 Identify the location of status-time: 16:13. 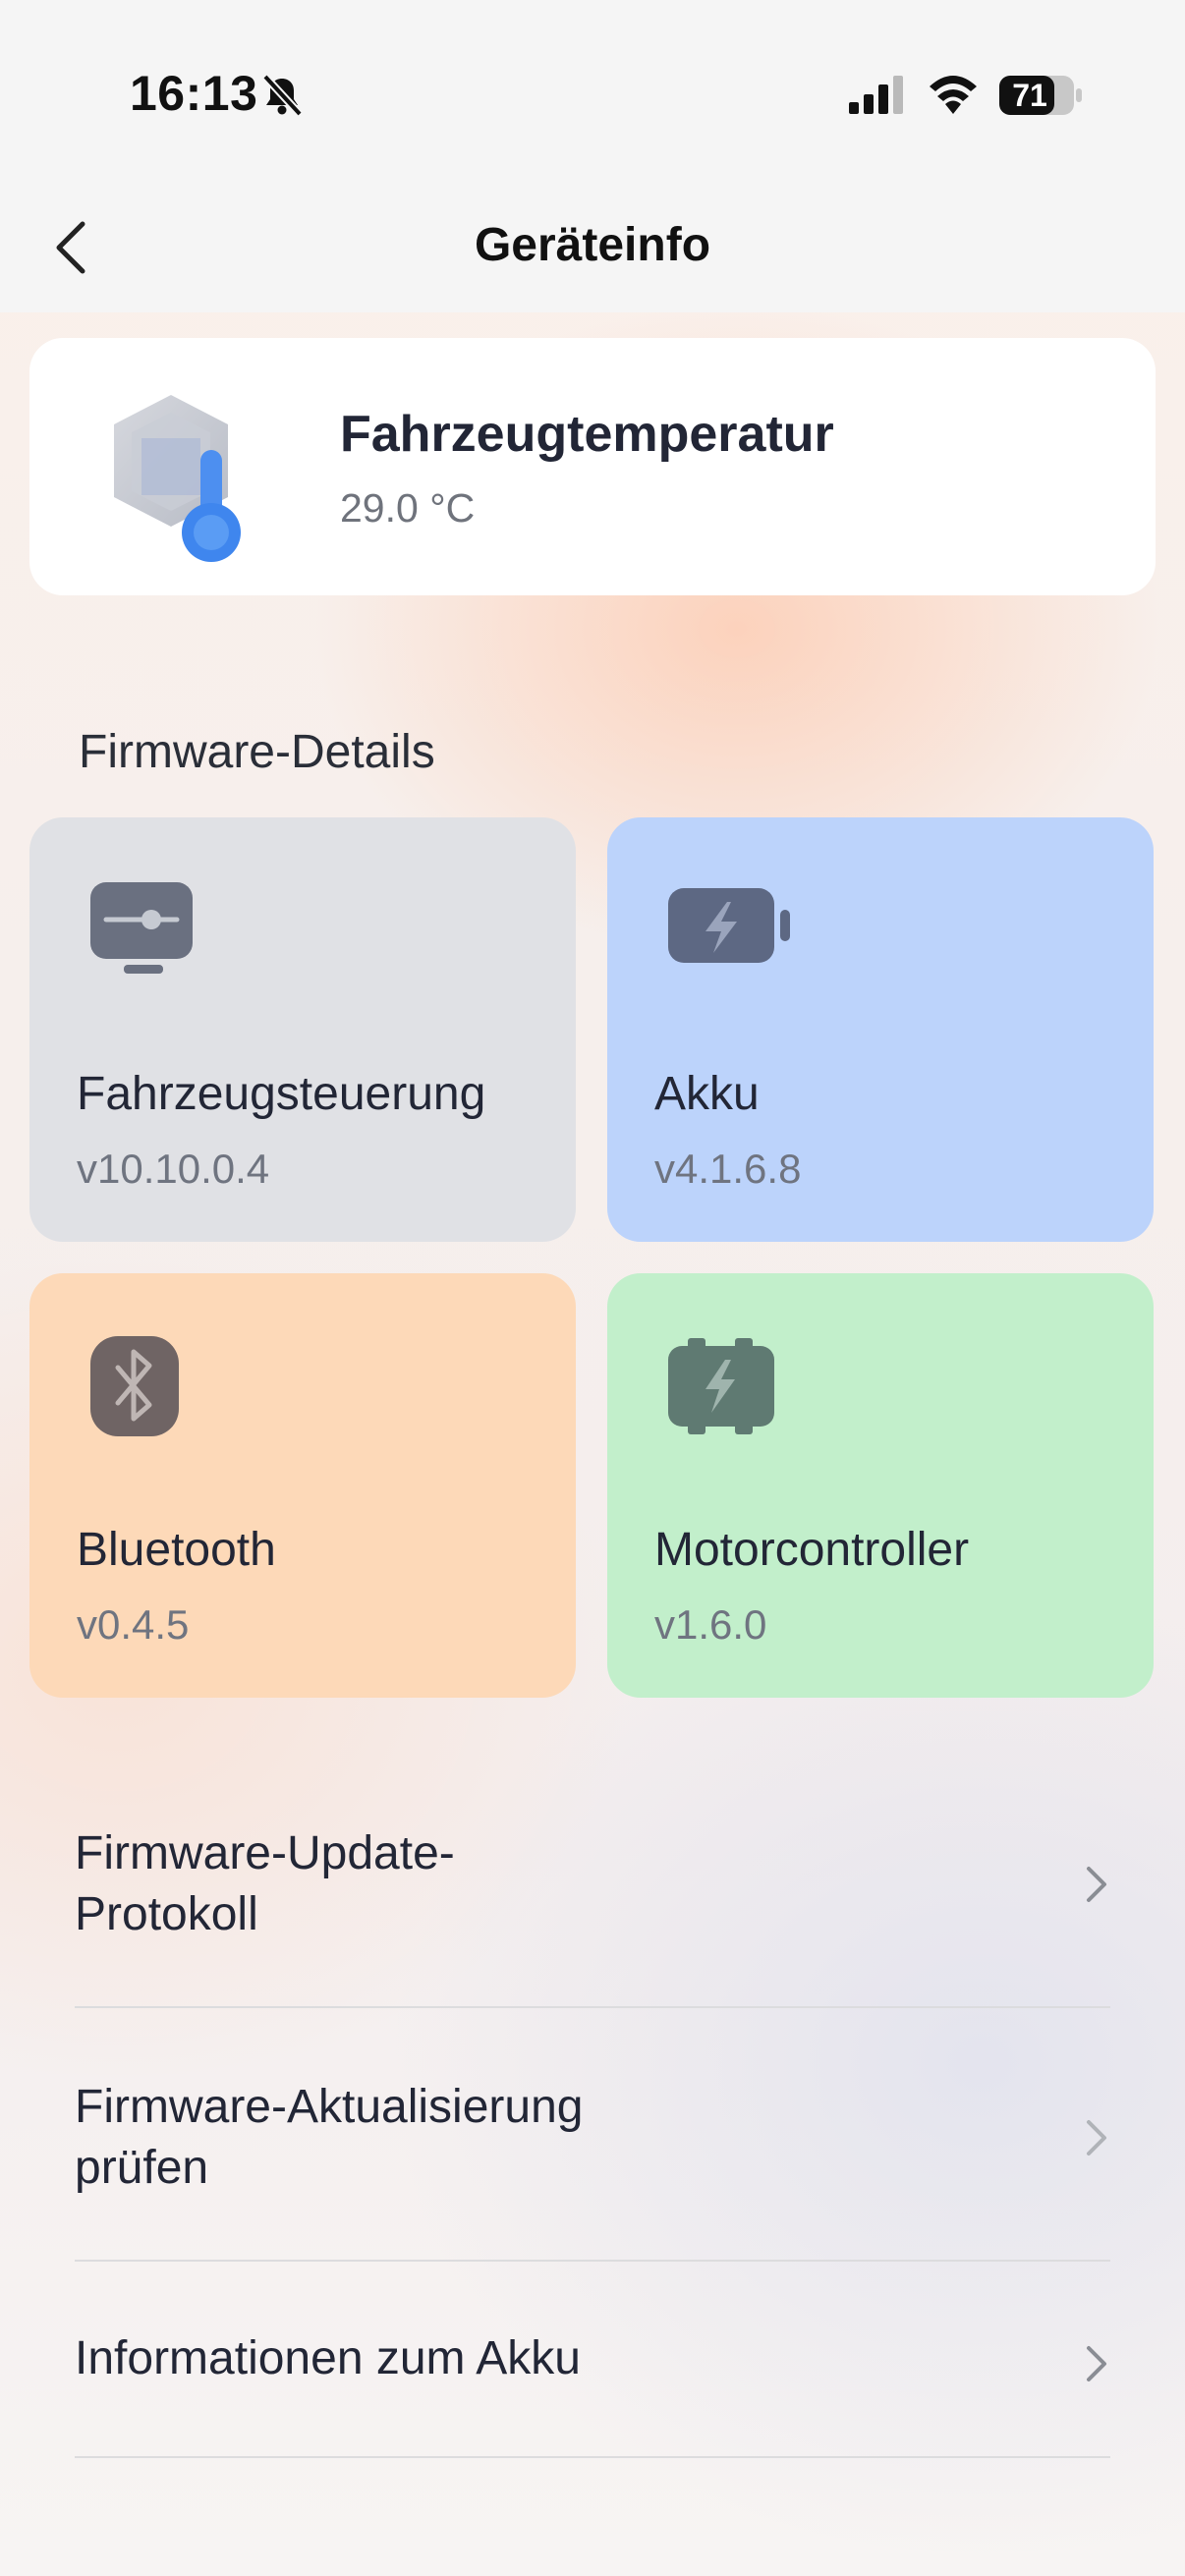
(194, 93).